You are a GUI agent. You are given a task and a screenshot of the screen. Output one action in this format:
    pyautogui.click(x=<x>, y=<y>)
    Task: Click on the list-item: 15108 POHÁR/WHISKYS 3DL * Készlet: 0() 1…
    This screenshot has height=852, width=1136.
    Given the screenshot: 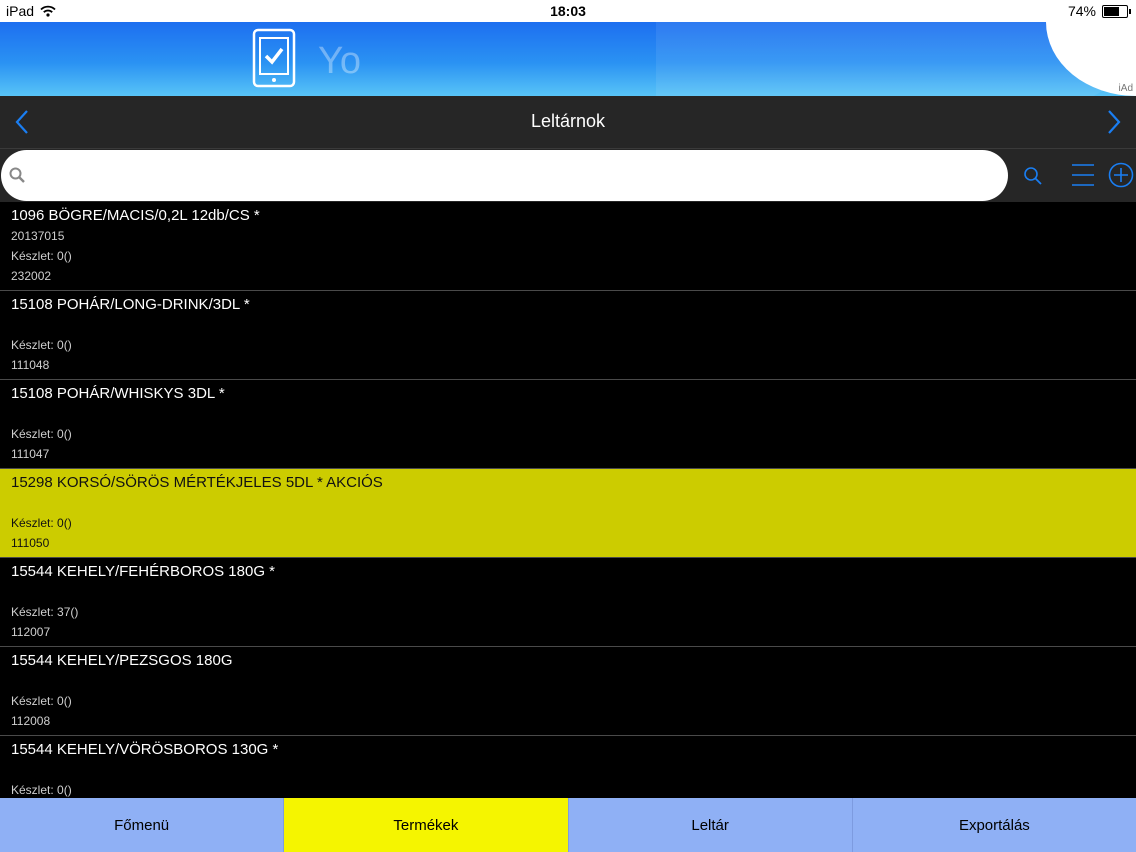 What is the action you would take?
    pyautogui.click(x=568, y=424)
    